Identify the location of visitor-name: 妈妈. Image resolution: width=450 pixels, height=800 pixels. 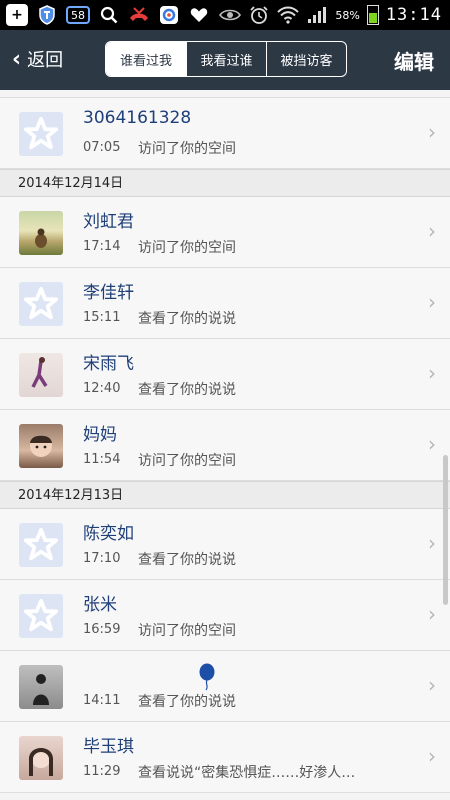
(100, 435).